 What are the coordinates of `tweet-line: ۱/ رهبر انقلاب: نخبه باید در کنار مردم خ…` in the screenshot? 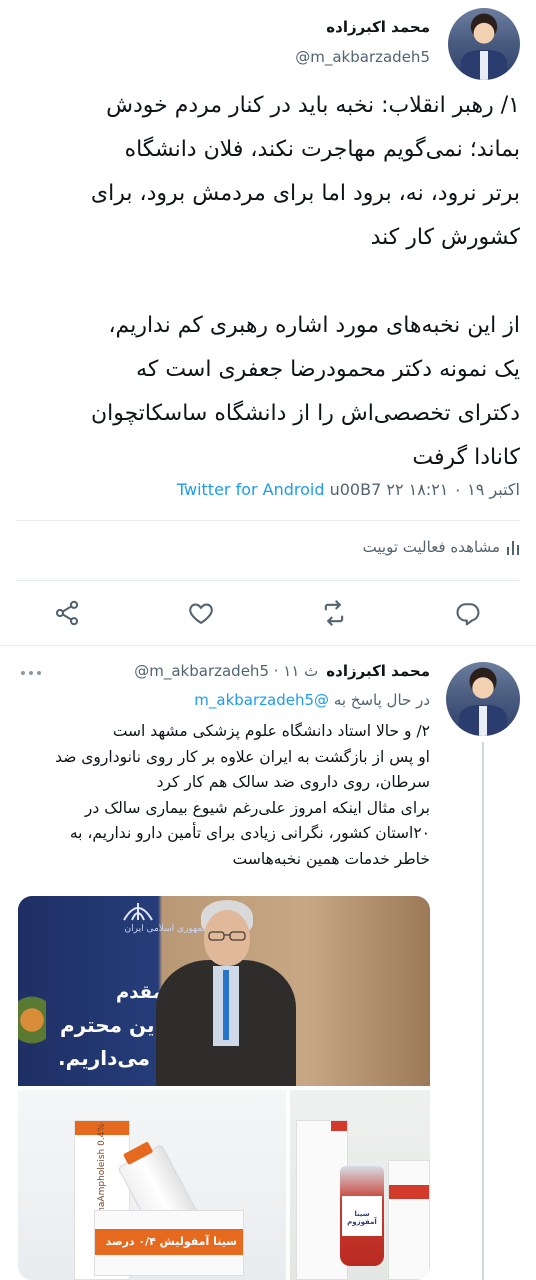 It's located at (313, 105).